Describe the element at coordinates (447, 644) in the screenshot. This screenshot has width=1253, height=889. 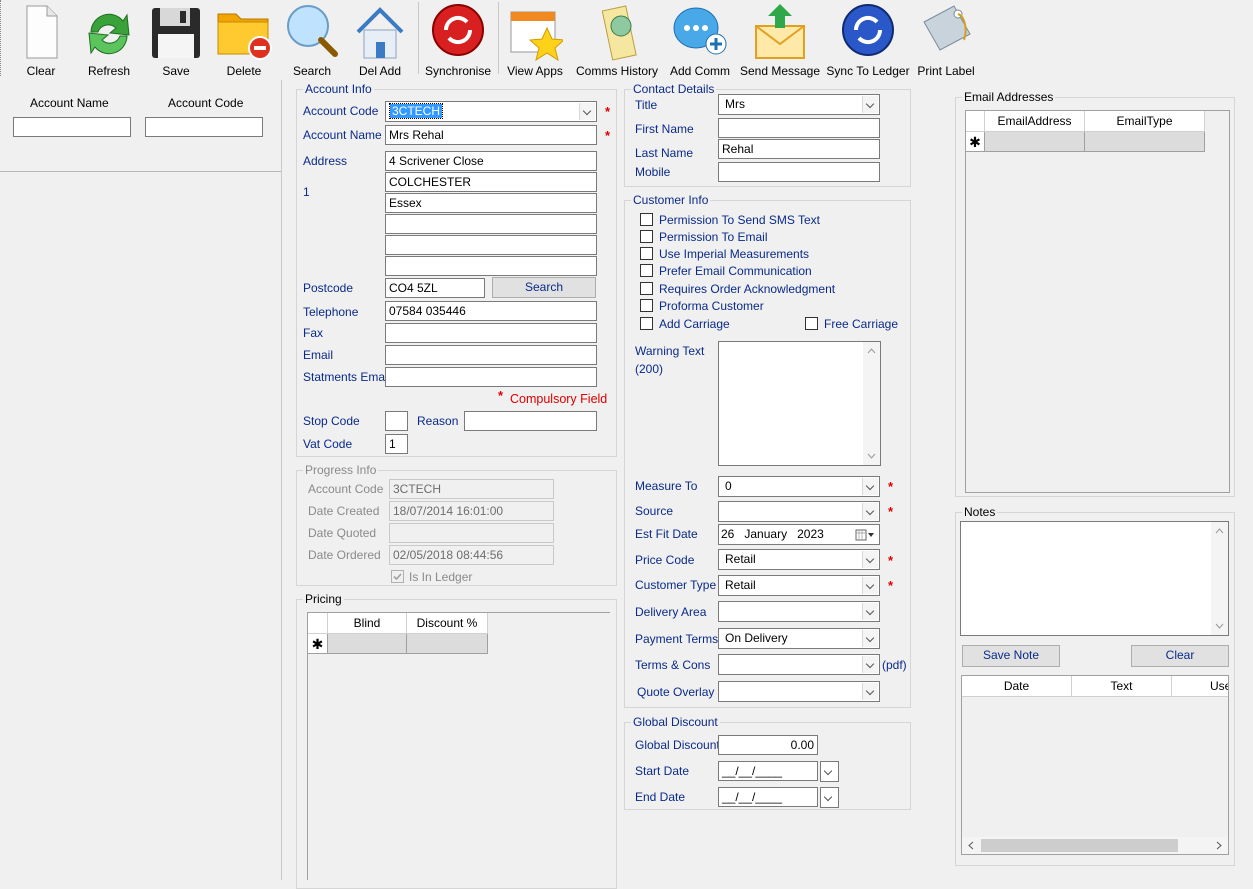
I see `pricing-new-row-discount-cell` at that location.